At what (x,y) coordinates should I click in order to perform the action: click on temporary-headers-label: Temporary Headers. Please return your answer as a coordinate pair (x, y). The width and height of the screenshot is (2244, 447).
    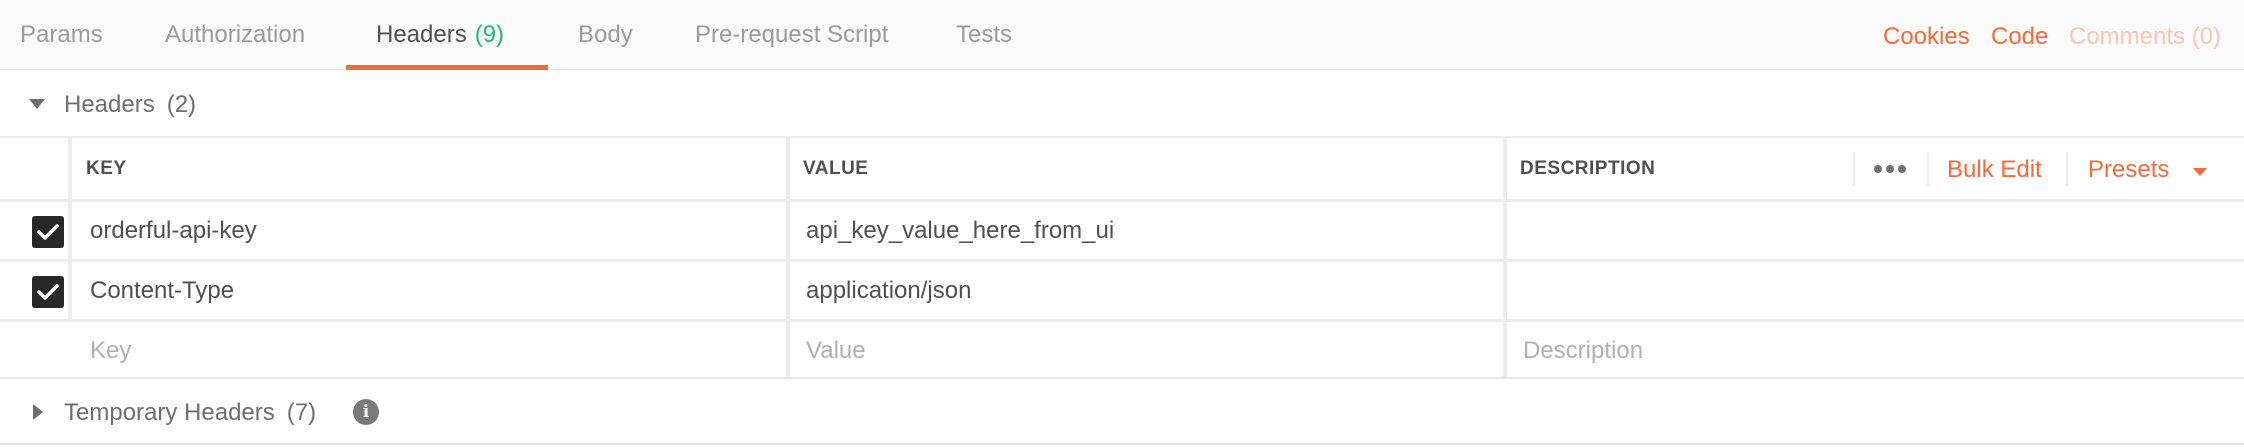
    Looking at the image, I should click on (169, 412).